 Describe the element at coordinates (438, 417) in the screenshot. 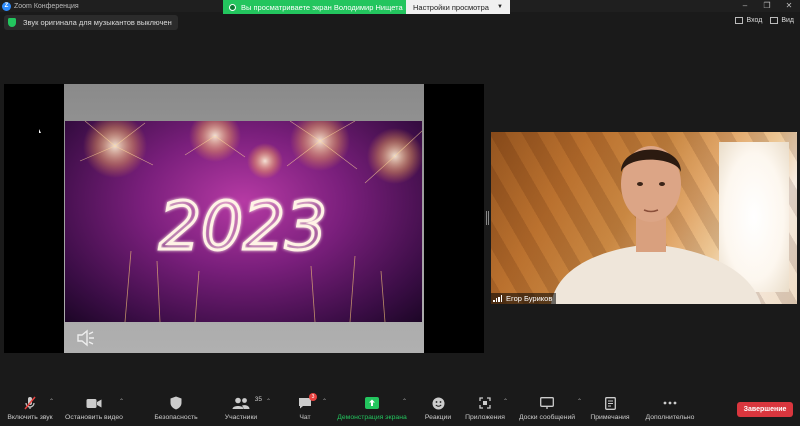

I see `reactions-label: Реакции` at that location.